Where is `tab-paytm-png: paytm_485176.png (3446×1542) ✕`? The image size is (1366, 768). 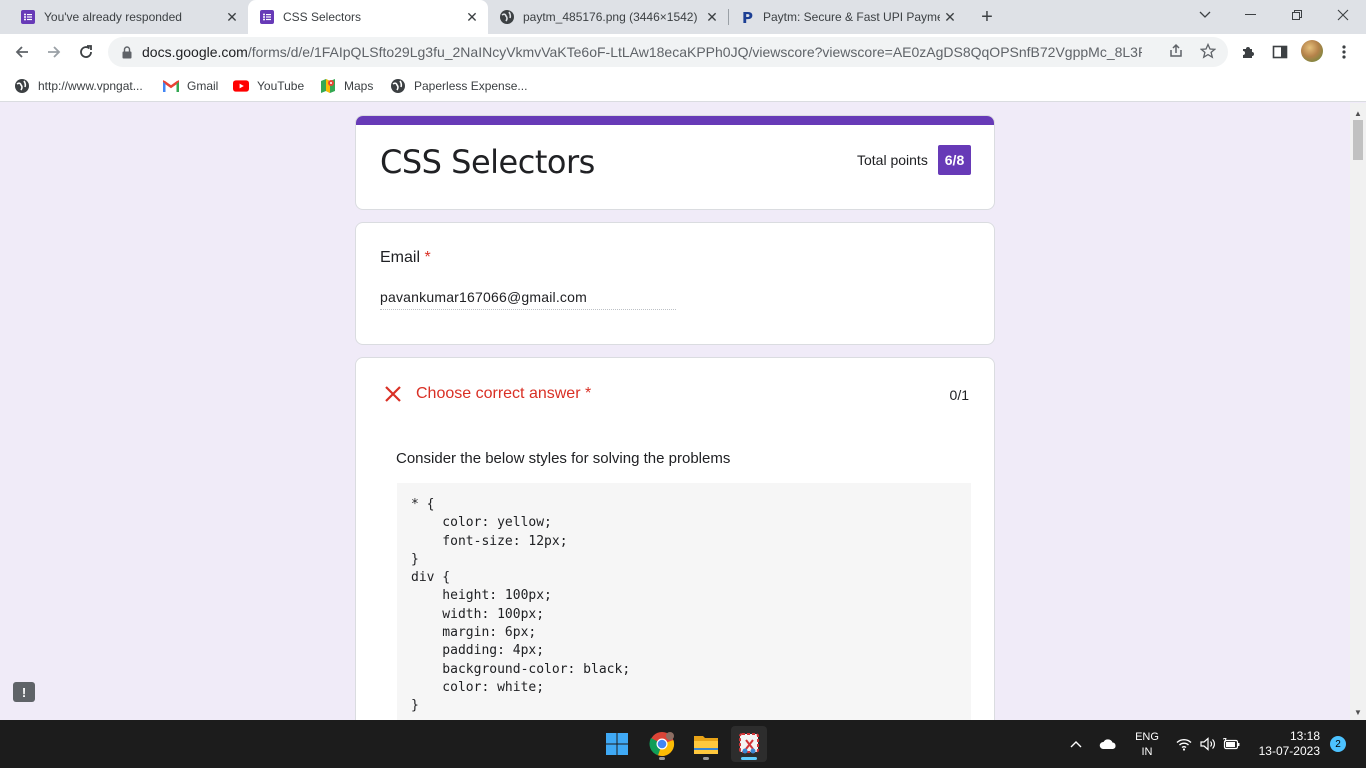 tab-paytm-png: paytm_485176.png (3446×1542) ✕ is located at coordinates (608, 17).